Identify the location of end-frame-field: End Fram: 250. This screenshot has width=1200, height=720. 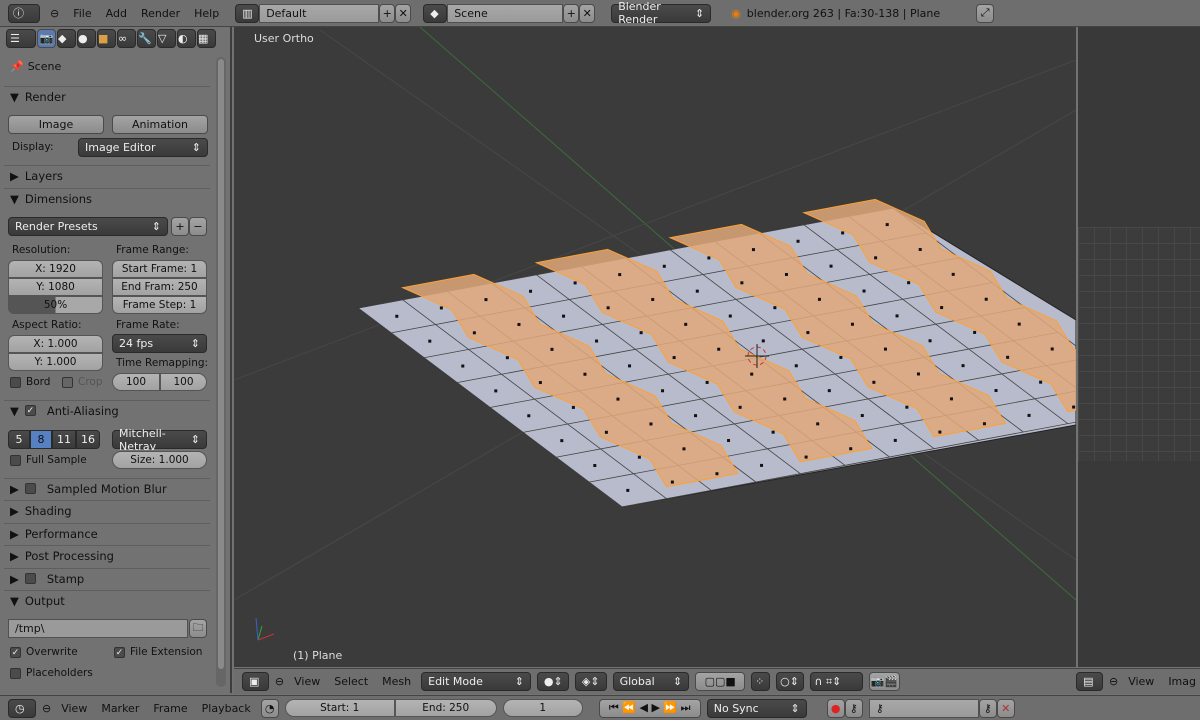
(159, 287).